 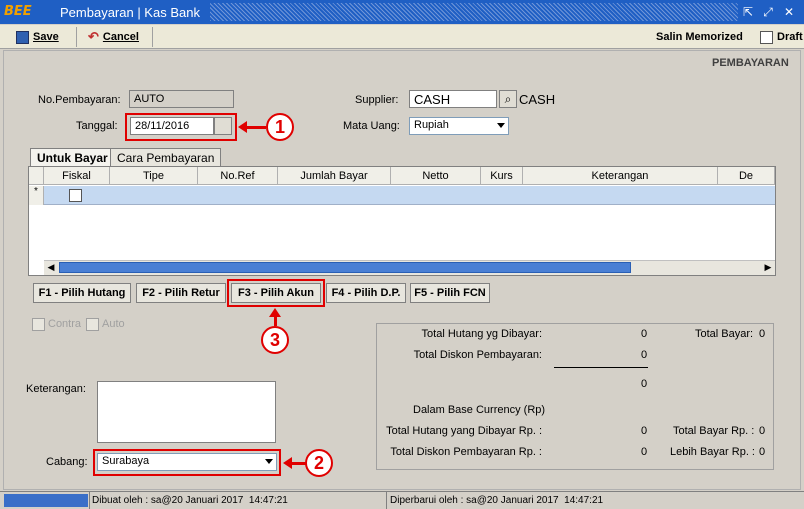 I want to click on supplier-name: CASH, so click(x=537, y=99).